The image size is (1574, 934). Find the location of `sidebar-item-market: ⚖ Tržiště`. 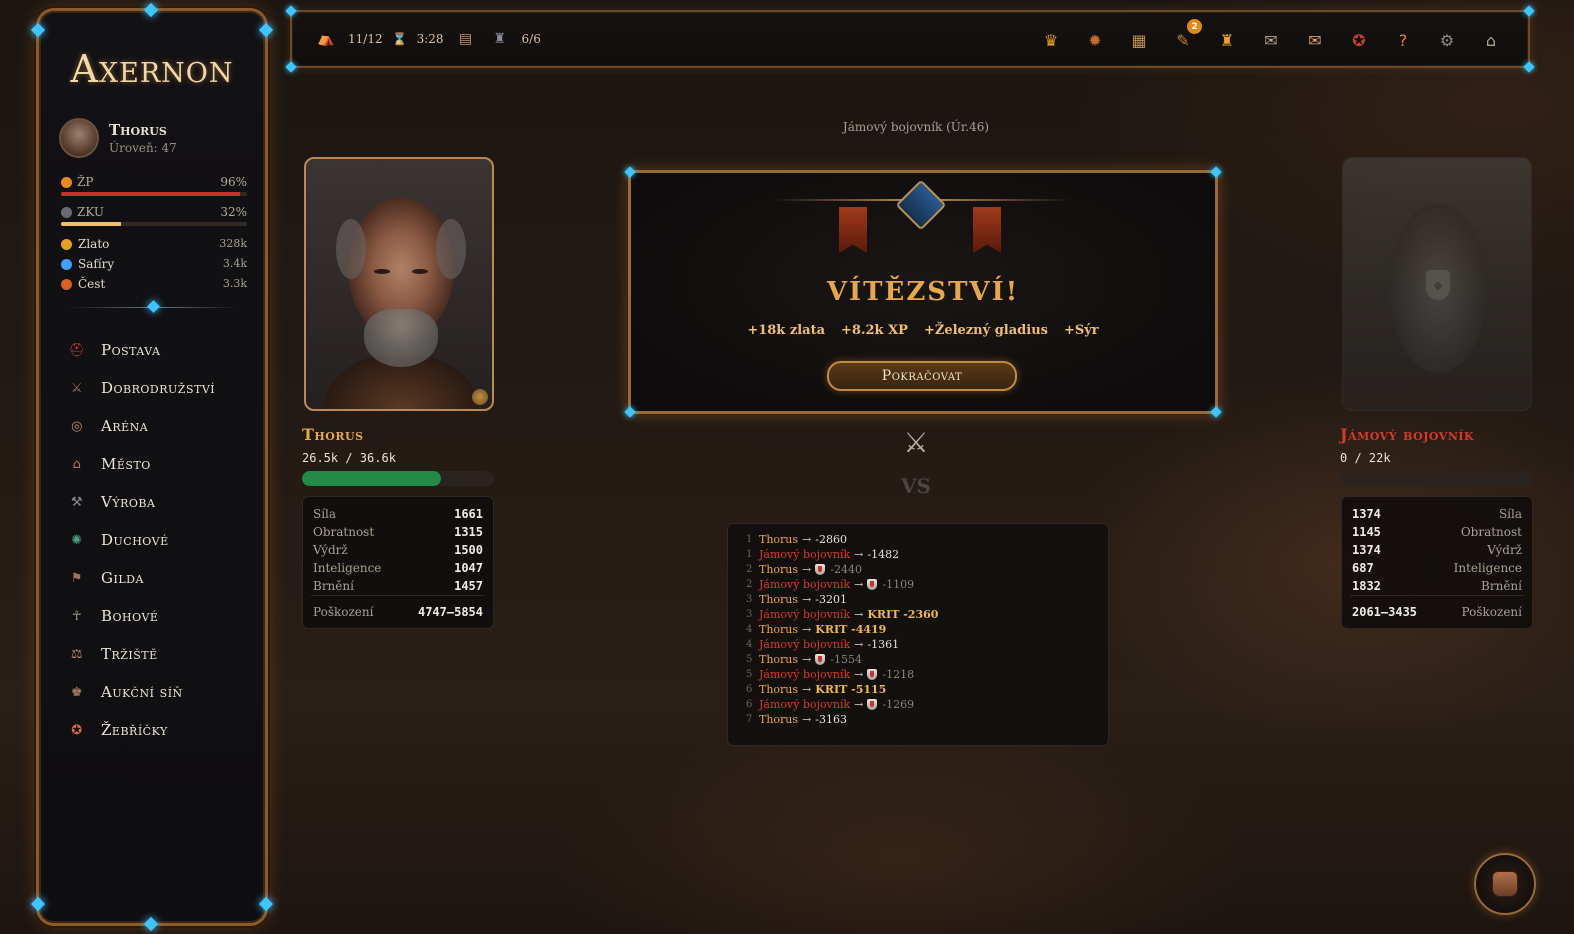

sidebar-item-market: ⚖ Tržiště is located at coordinates (153, 654).